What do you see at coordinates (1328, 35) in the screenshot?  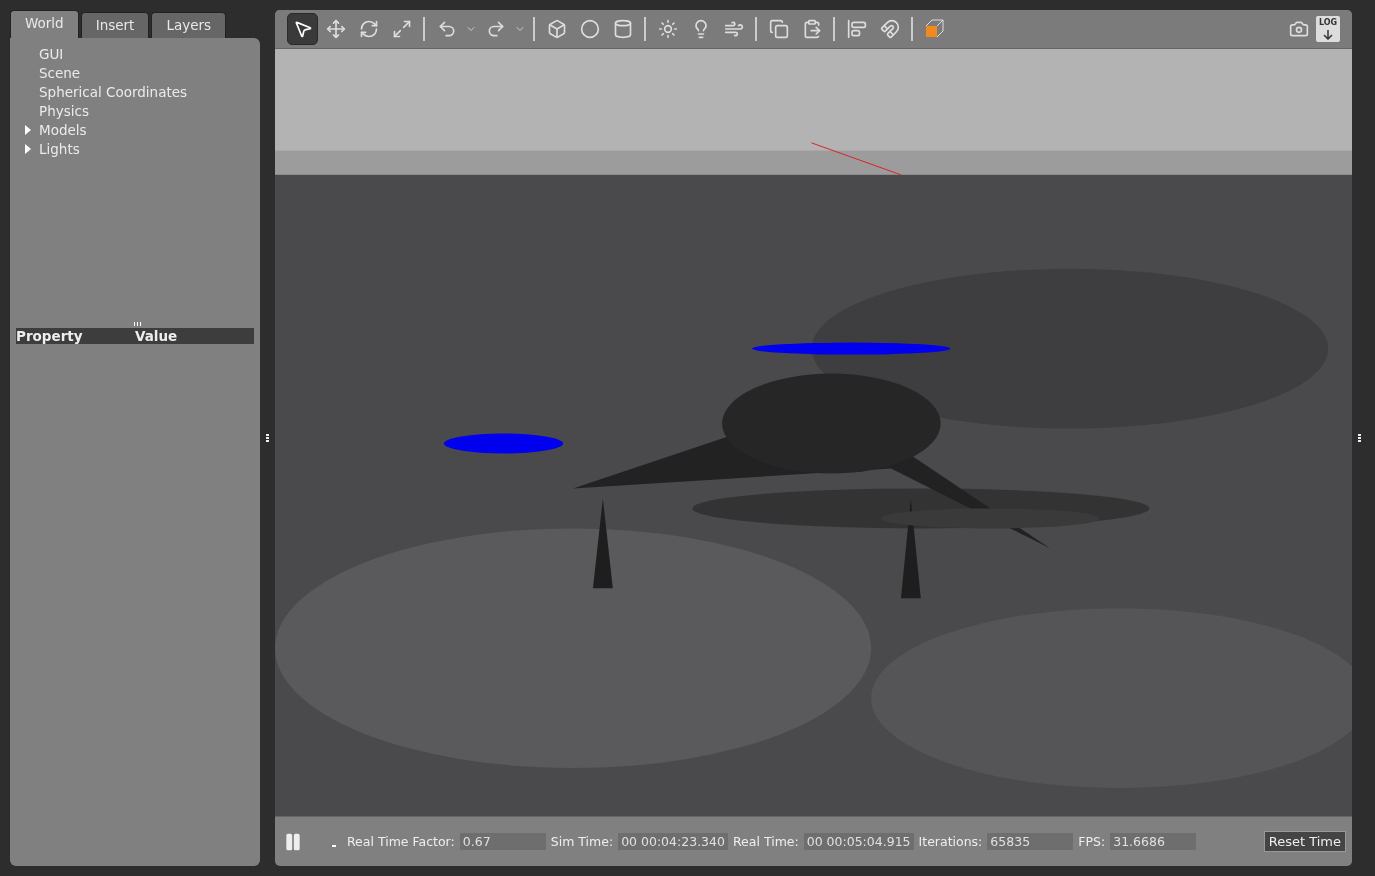 I see `download-arrow-icon` at bounding box center [1328, 35].